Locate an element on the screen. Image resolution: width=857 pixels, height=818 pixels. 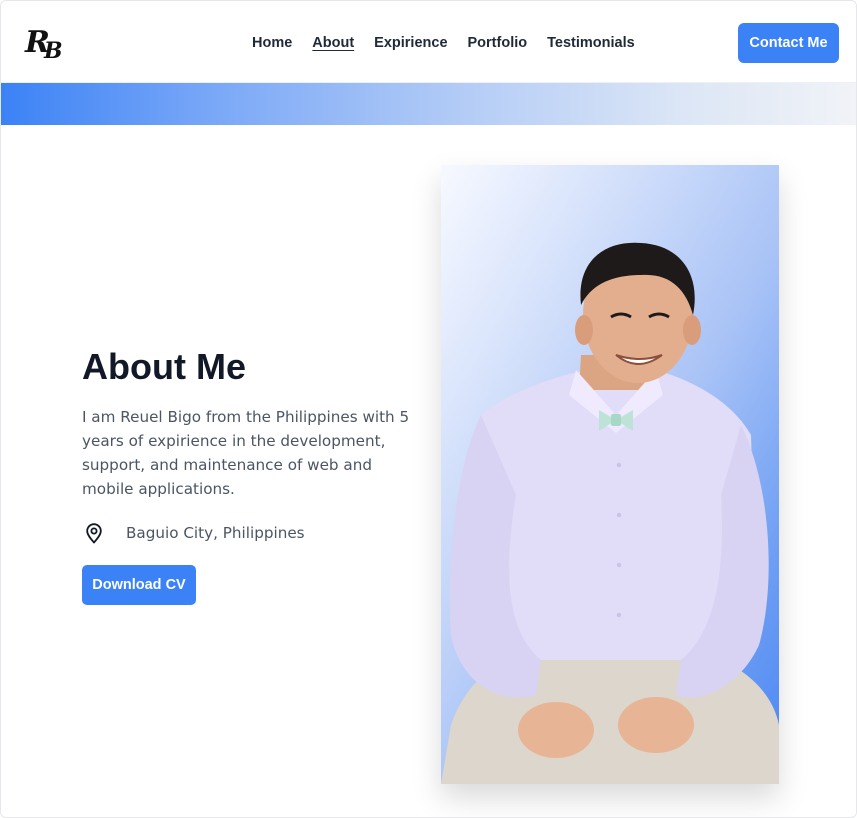
logo-letter-b: B is located at coordinates (52, 51).